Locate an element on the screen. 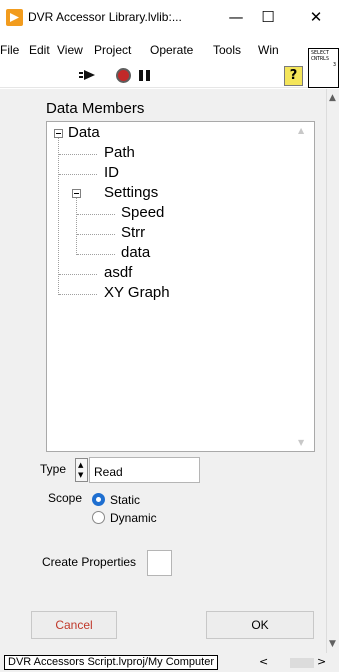  create-properties-label: Create Properties is located at coordinates (89, 562).